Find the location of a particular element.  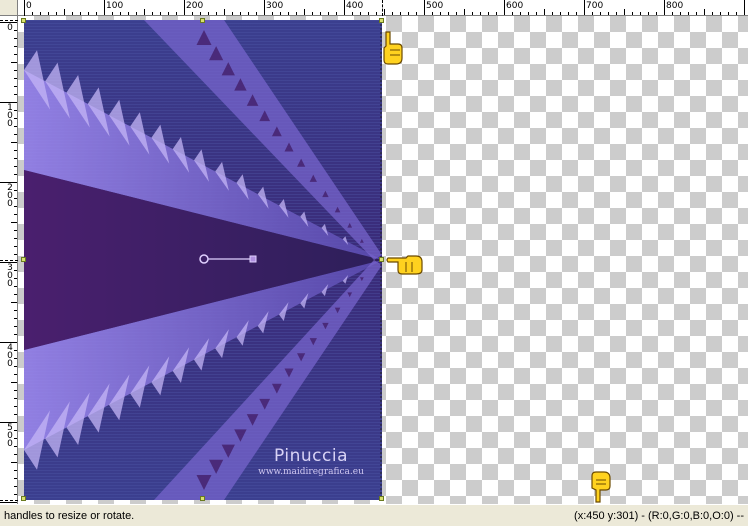

pointing-hand-icon is located at coordinates (601, 487).